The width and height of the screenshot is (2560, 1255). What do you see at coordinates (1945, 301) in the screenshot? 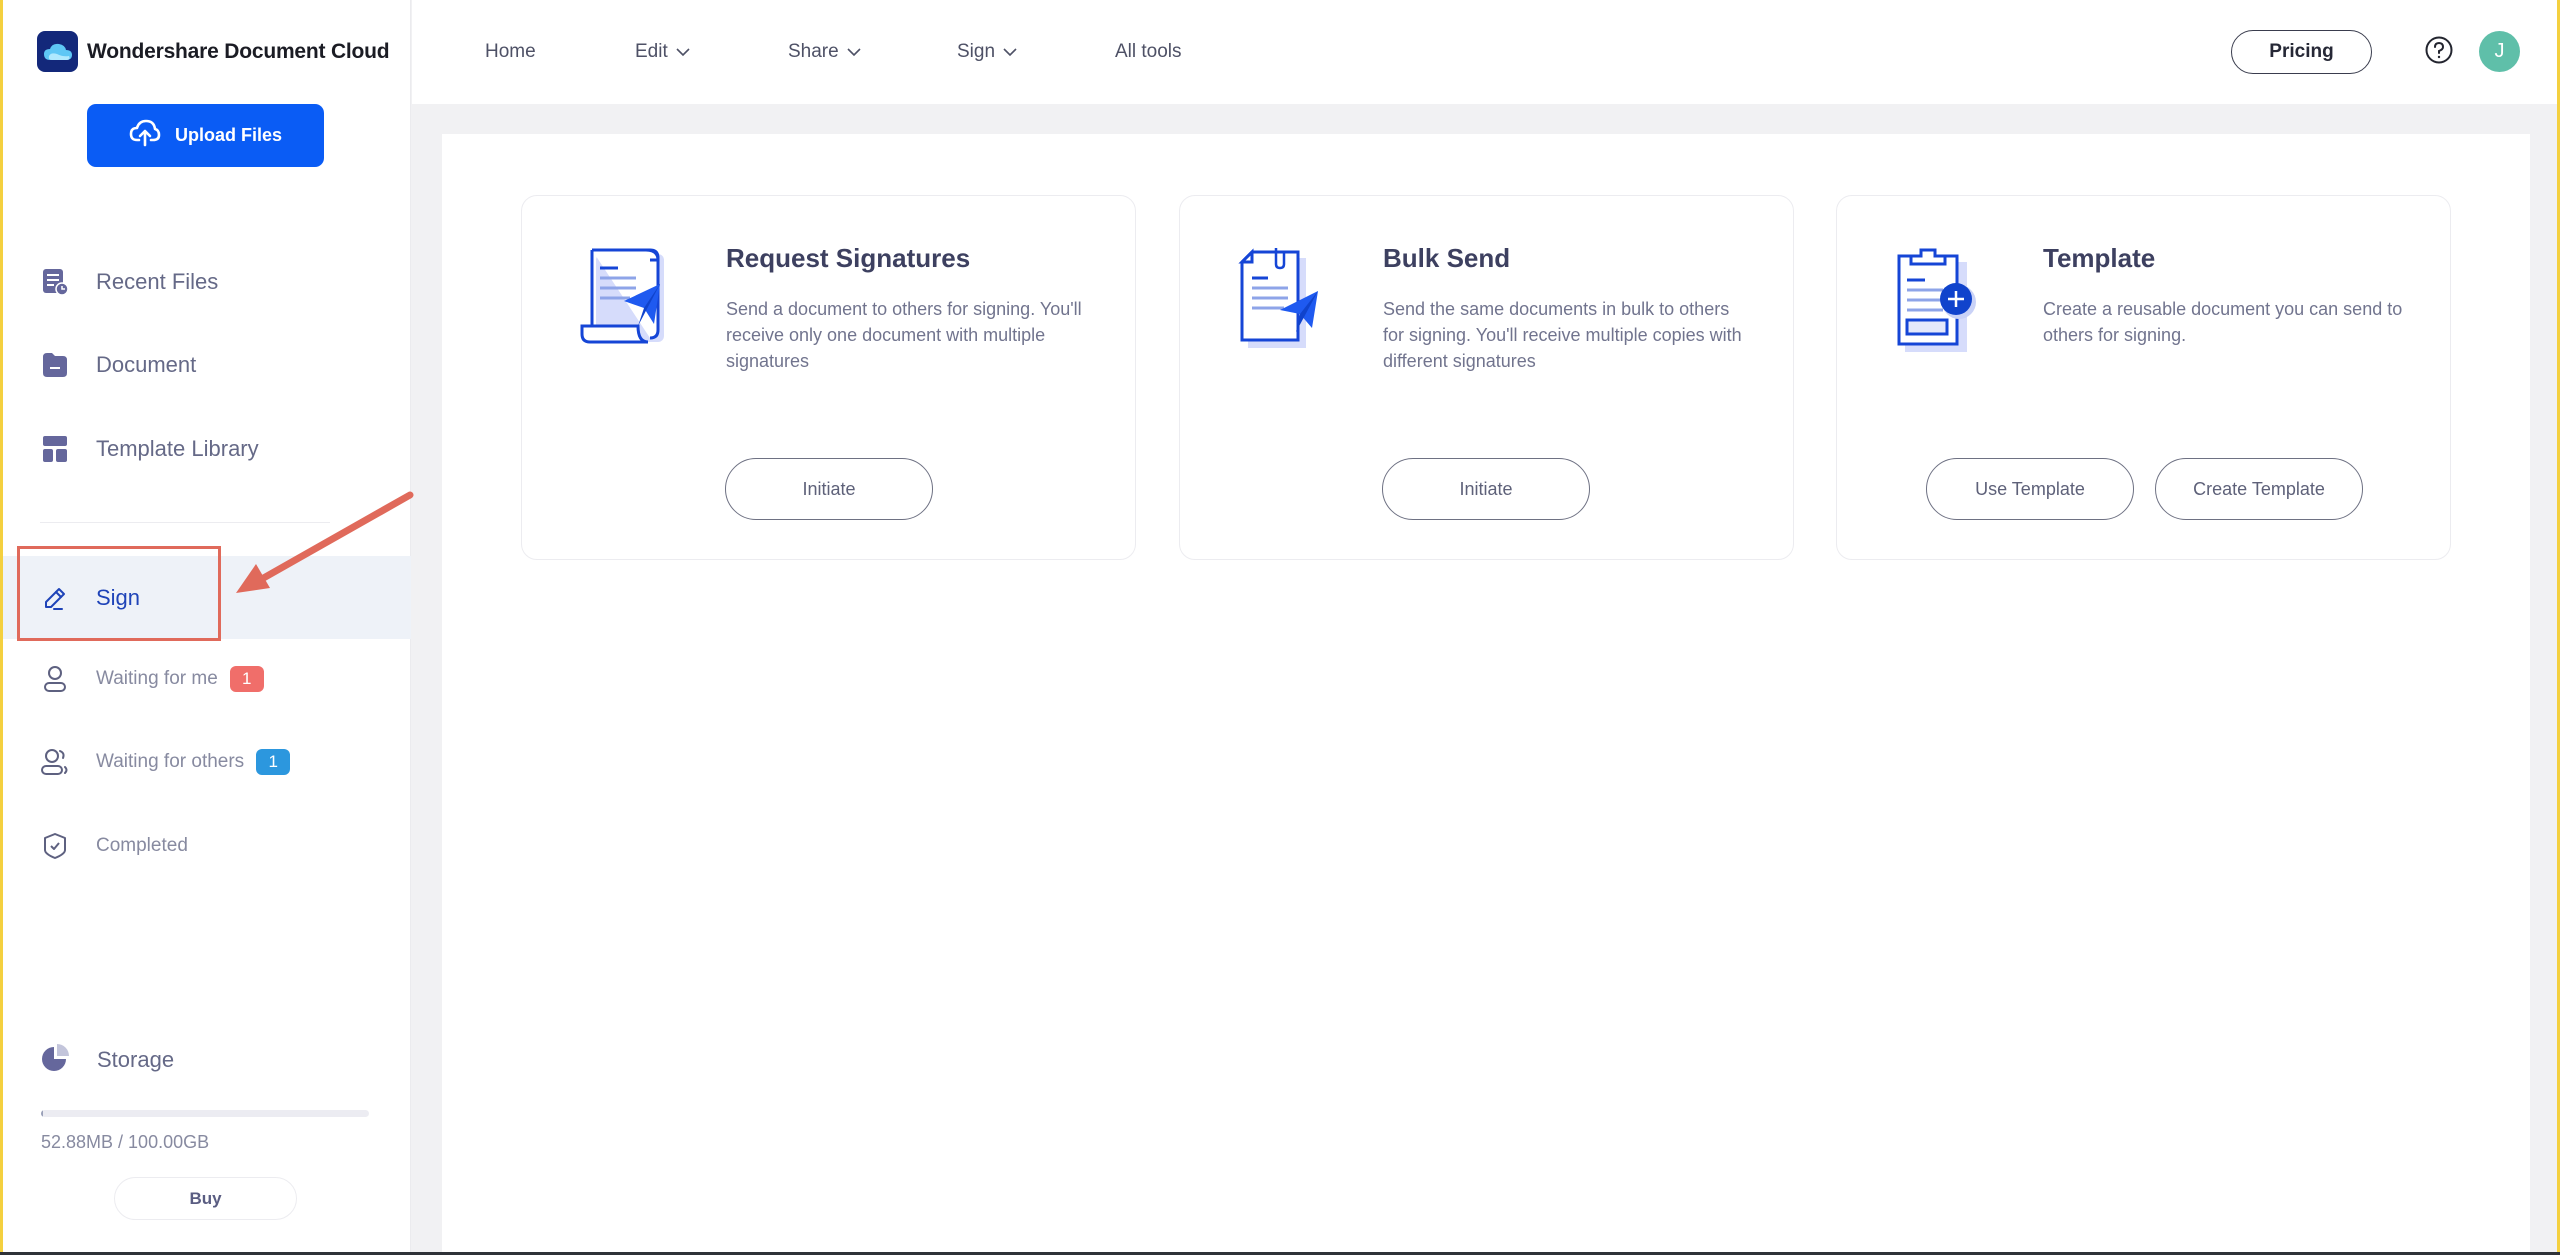
I see `clipboard-add-icon` at bounding box center [1945, 301].